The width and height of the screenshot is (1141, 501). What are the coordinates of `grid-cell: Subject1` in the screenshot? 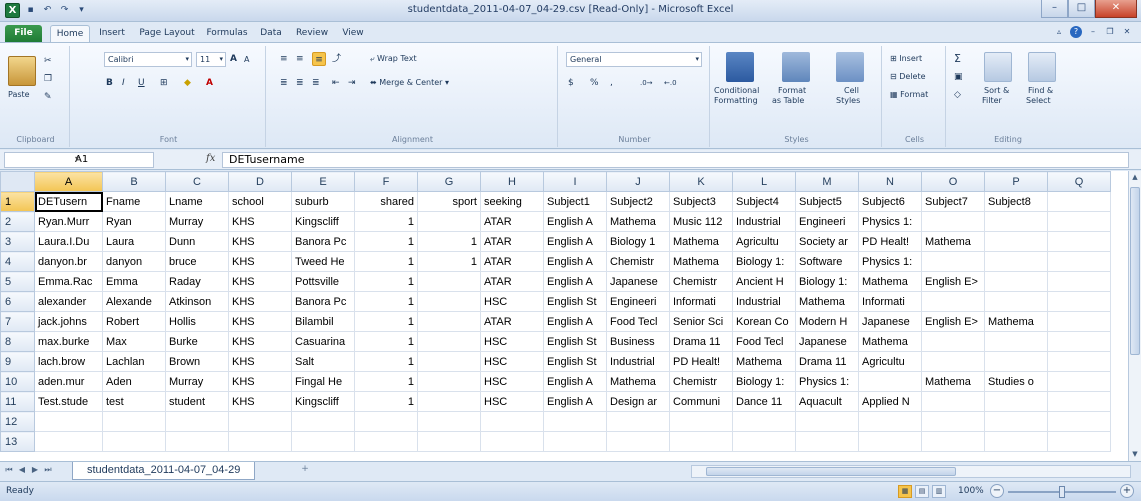 It's located at (575, 201).